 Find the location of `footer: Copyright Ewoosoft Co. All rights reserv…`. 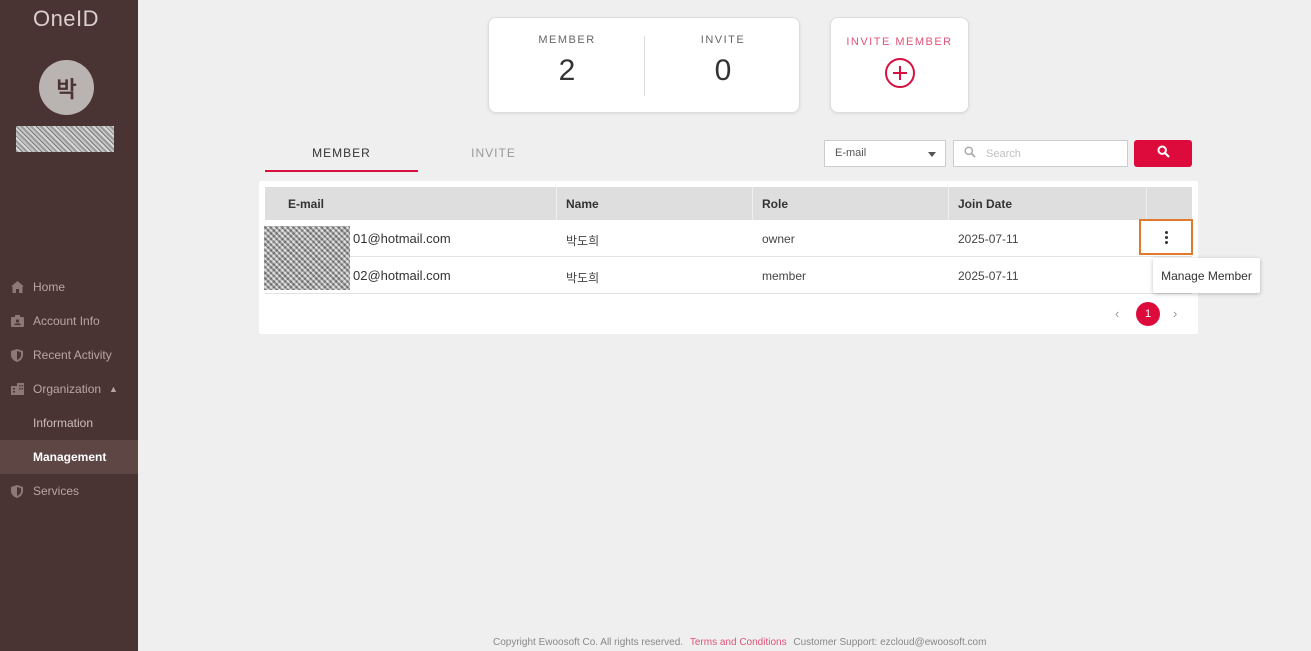

footer: Copyright Ewoosoft Co. All rights reserv… is located at coordinates (739, 642).